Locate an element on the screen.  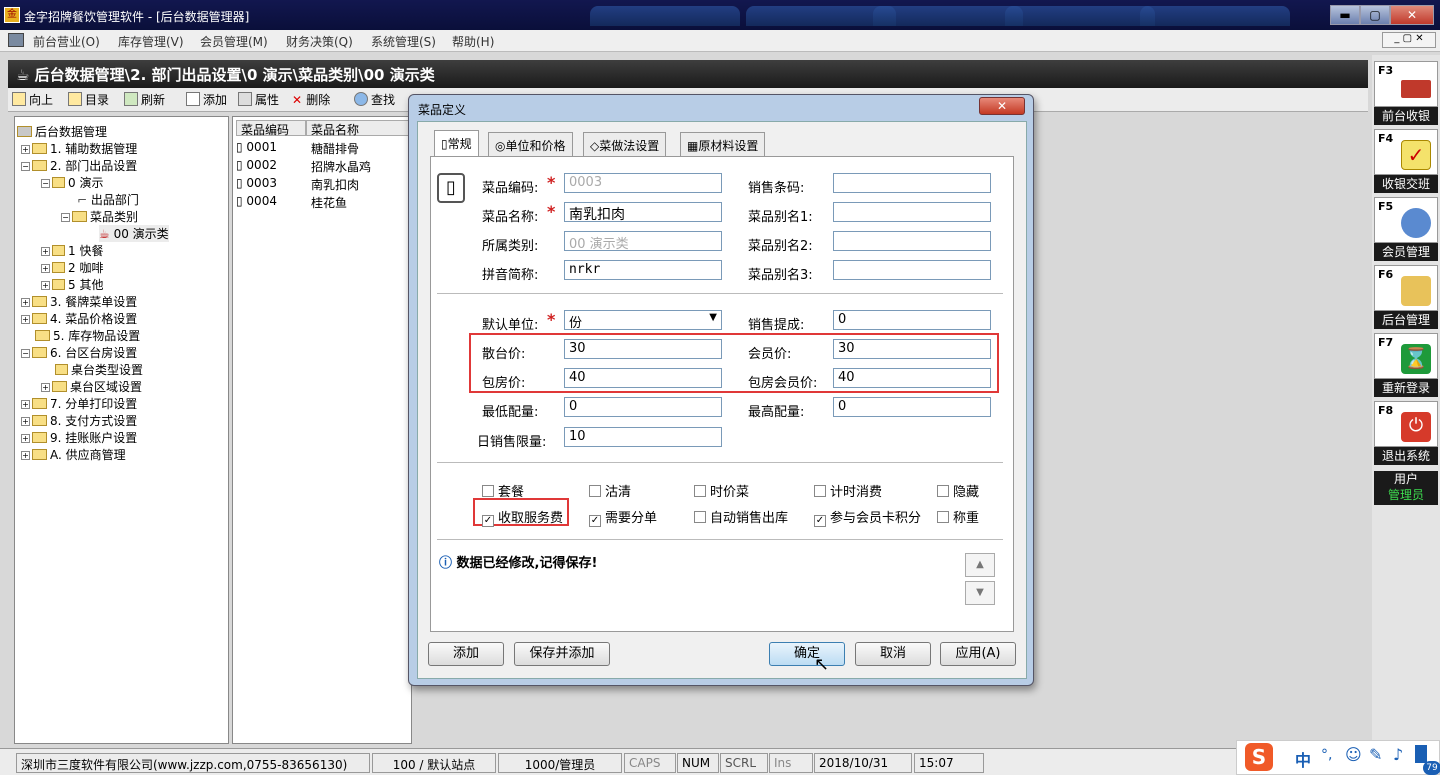
checkbox-weighing: 称重 is located at coordinates (958, 516).